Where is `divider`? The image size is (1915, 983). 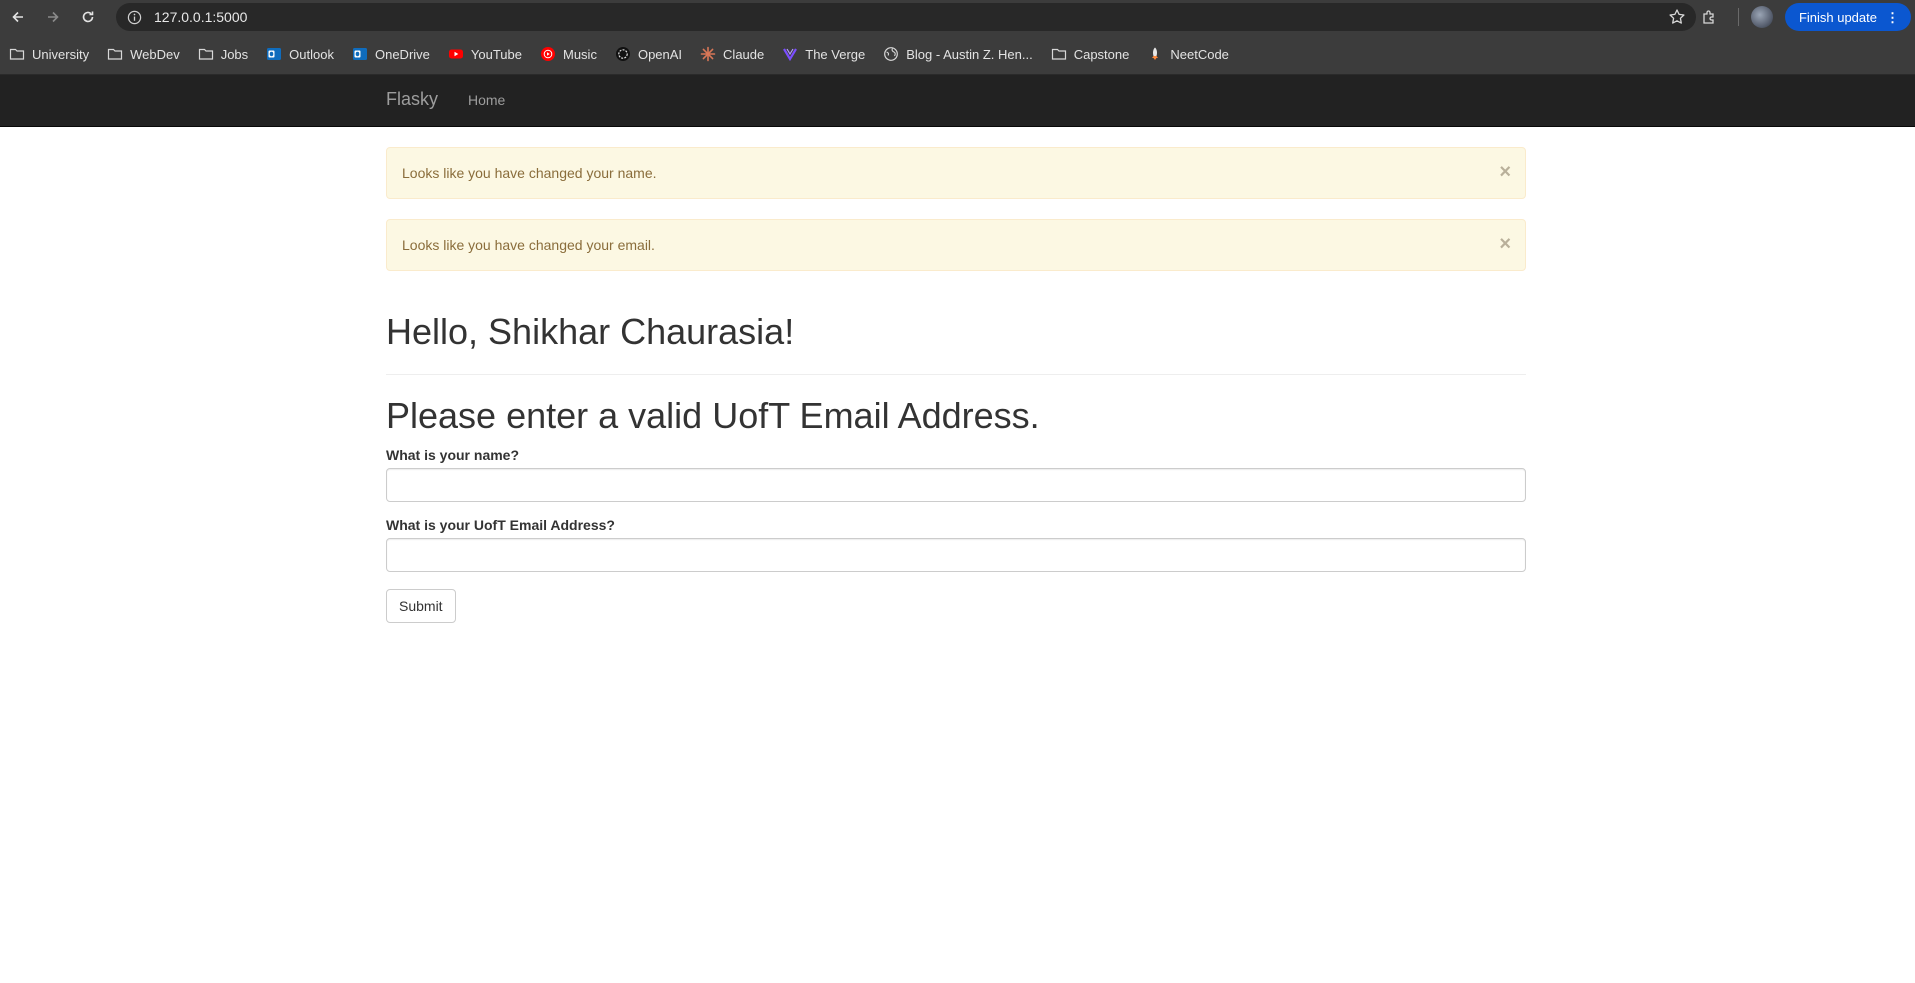
divider is located at coordinates (956, 374).